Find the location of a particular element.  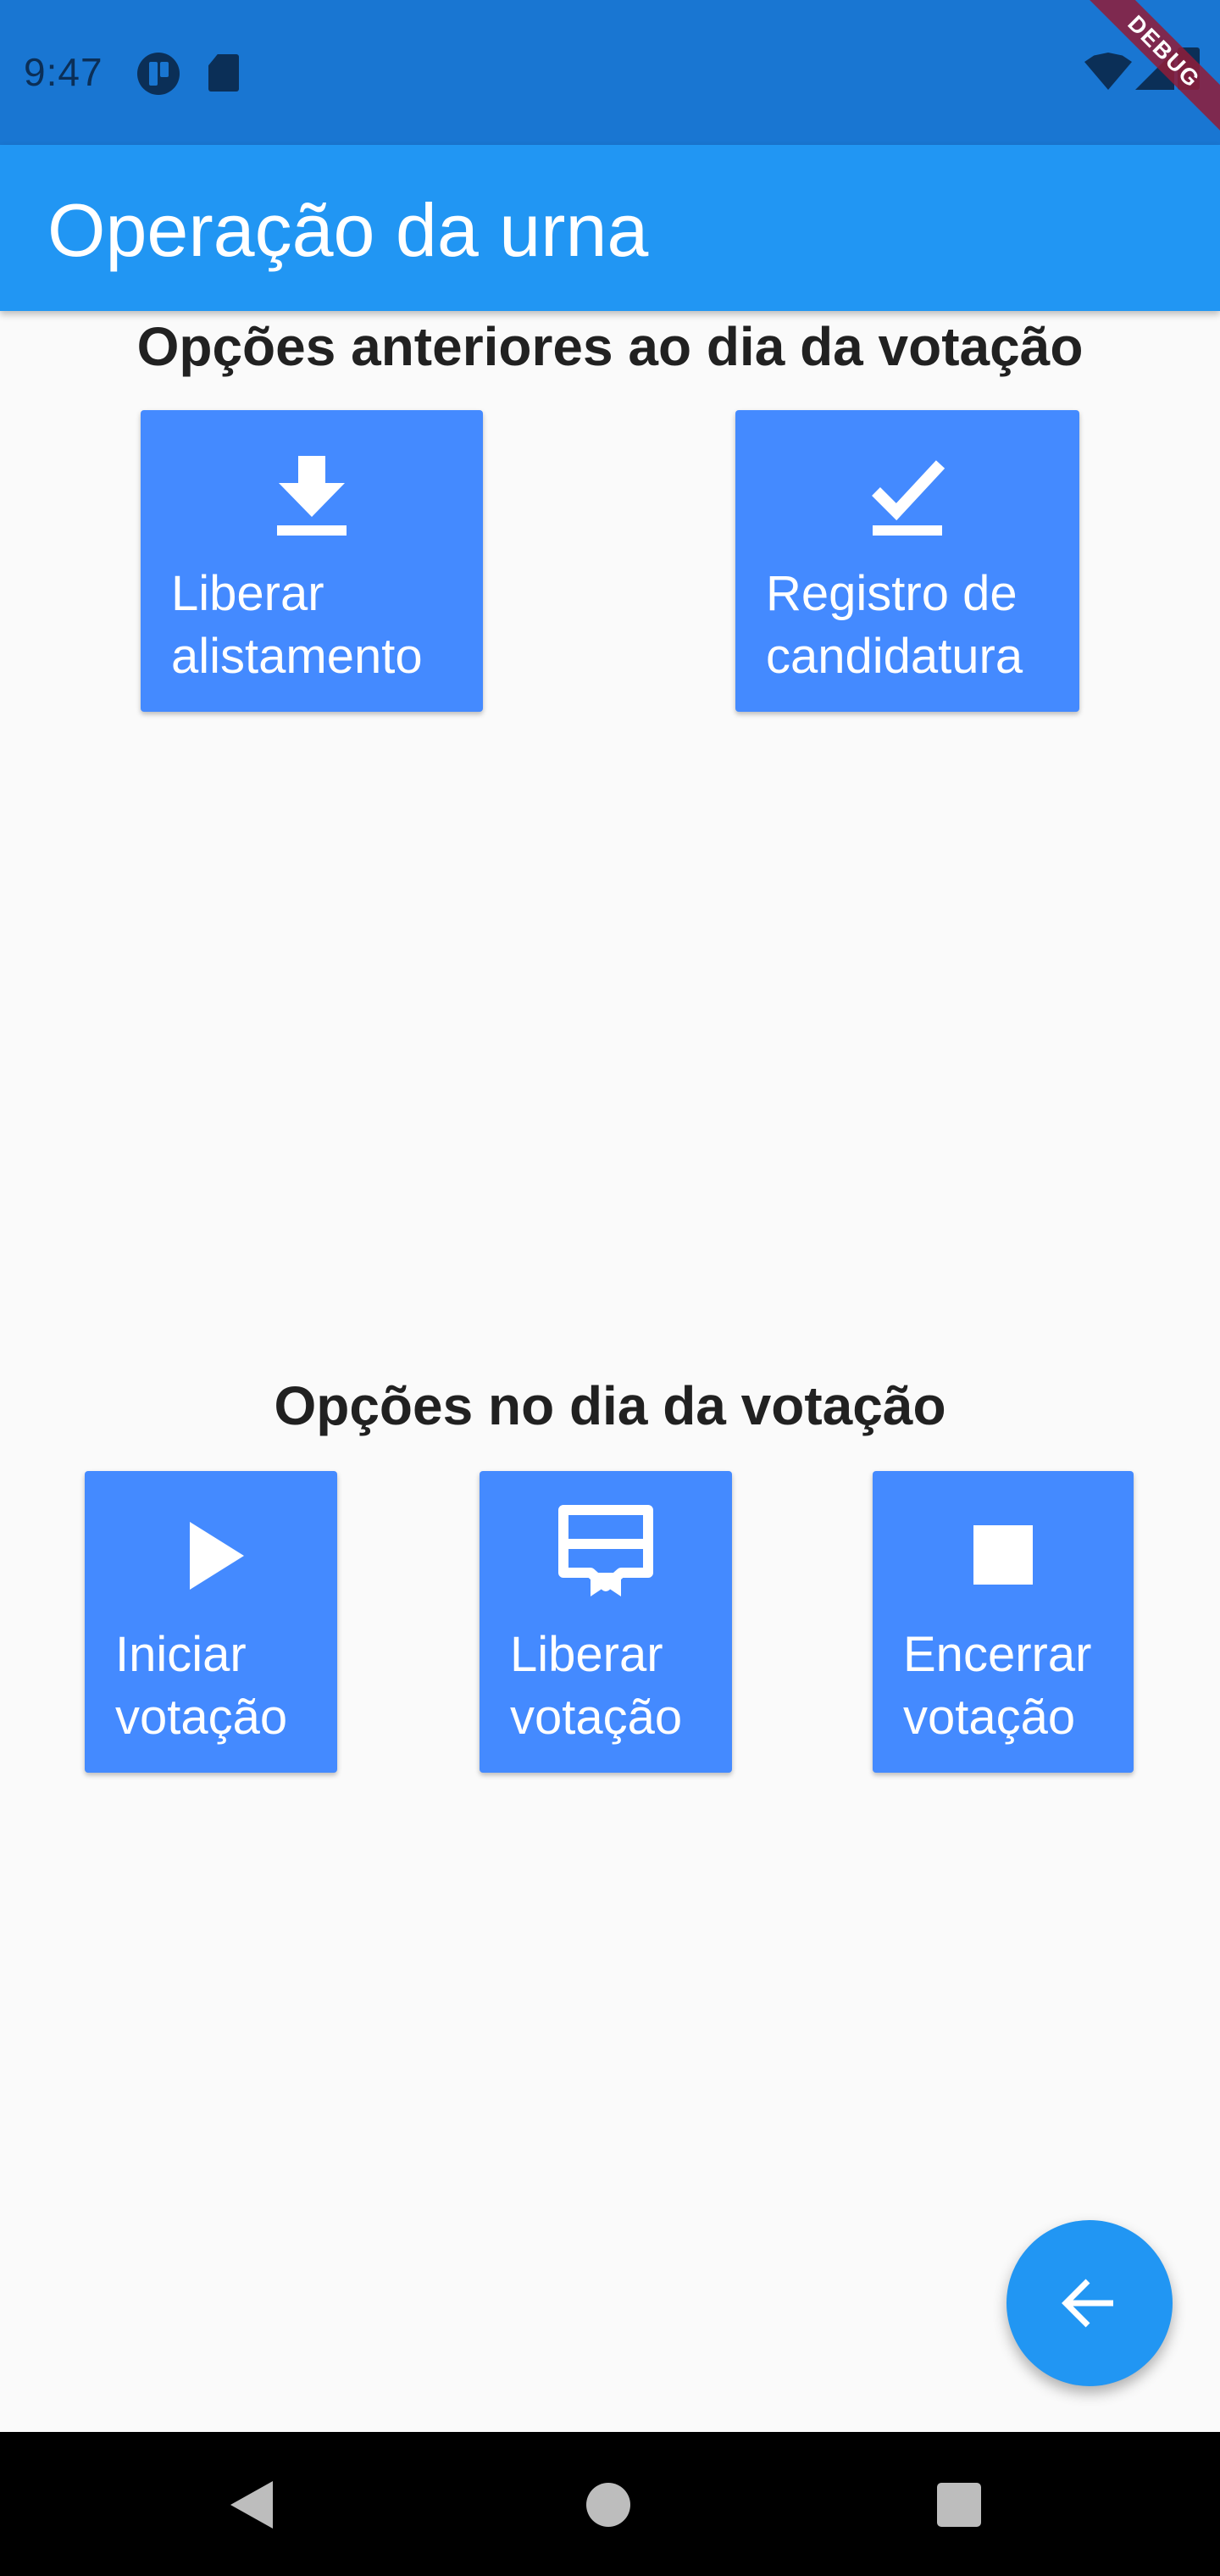

nav-recents-icon is located at coordinates (959, 2505).